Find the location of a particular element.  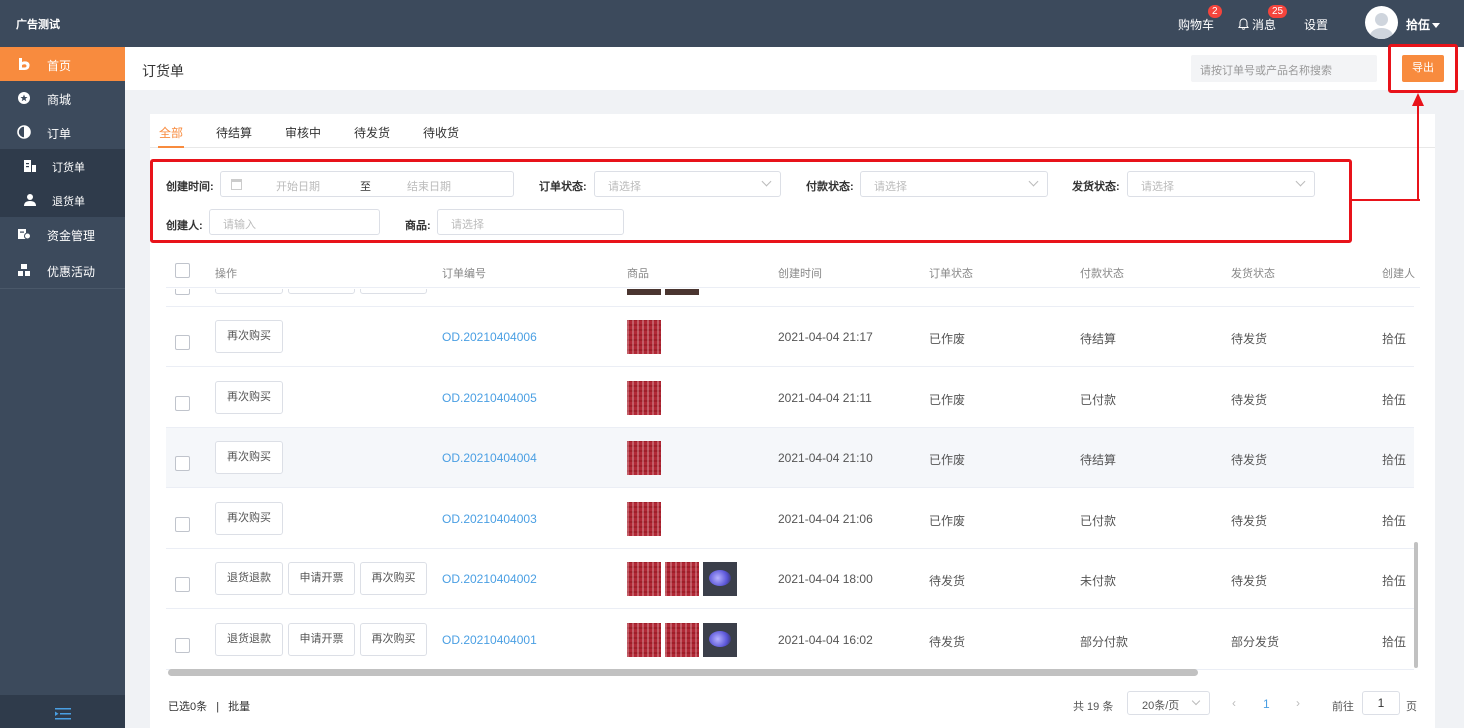

order-number-link: OD.20210404004 is located at coordinates (489, 458).